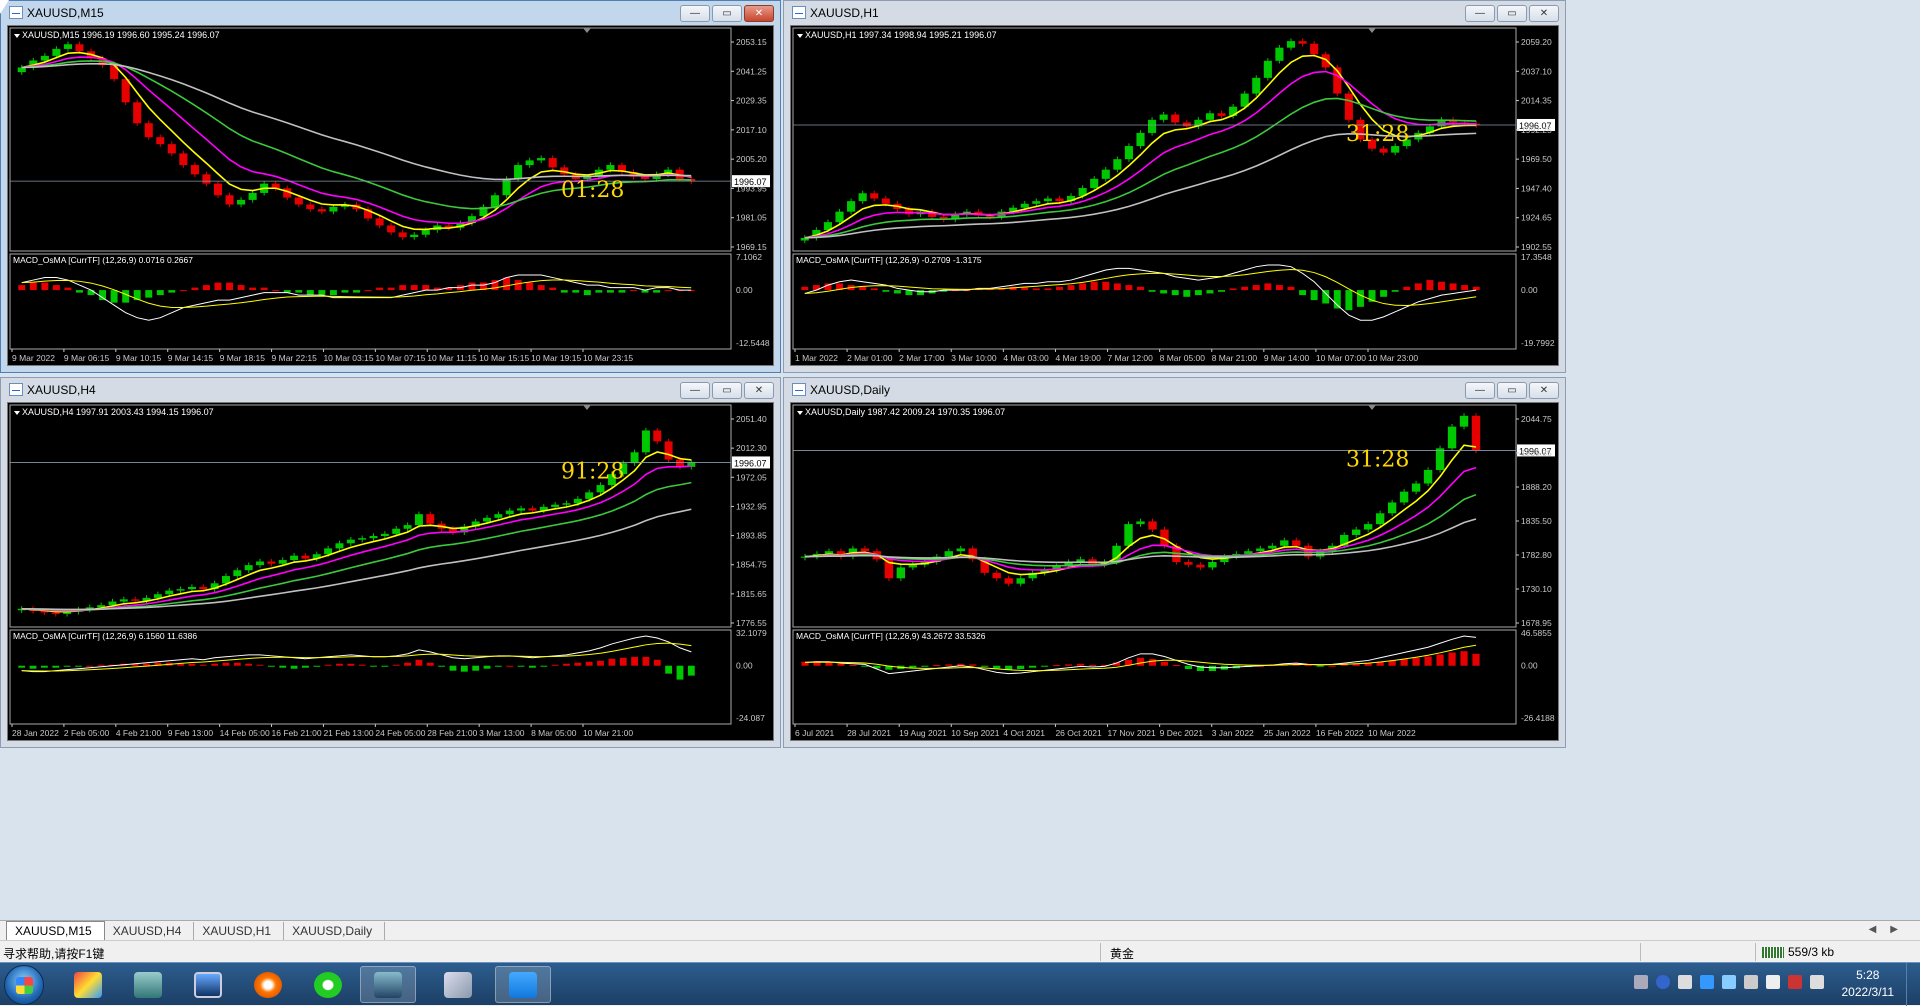 The width and height of the screenshot is (1920, 1006). Describe the element at coordinates (870, 358) in the screenshot. I see `time-tick-label: 2 Mar 01:00` at that location.